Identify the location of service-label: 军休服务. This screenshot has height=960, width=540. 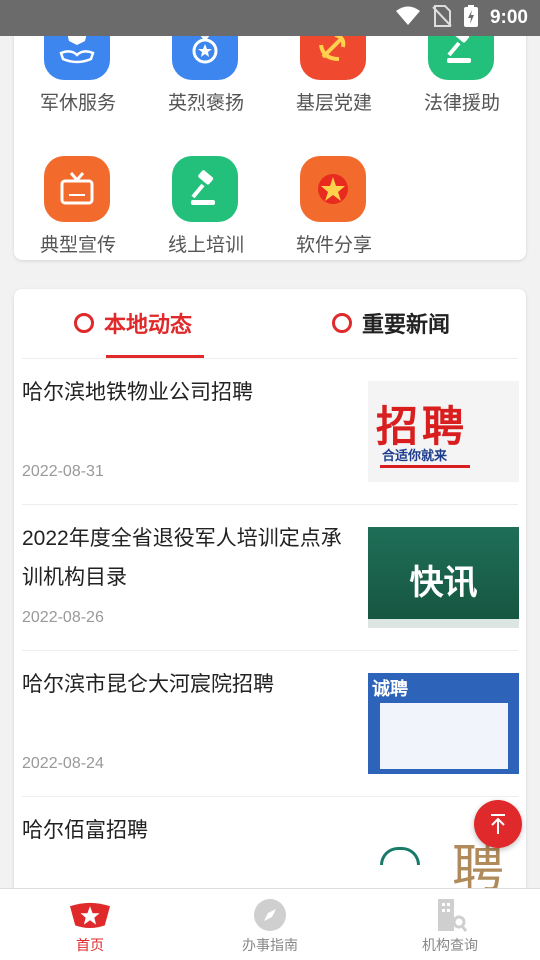
(77, 103).